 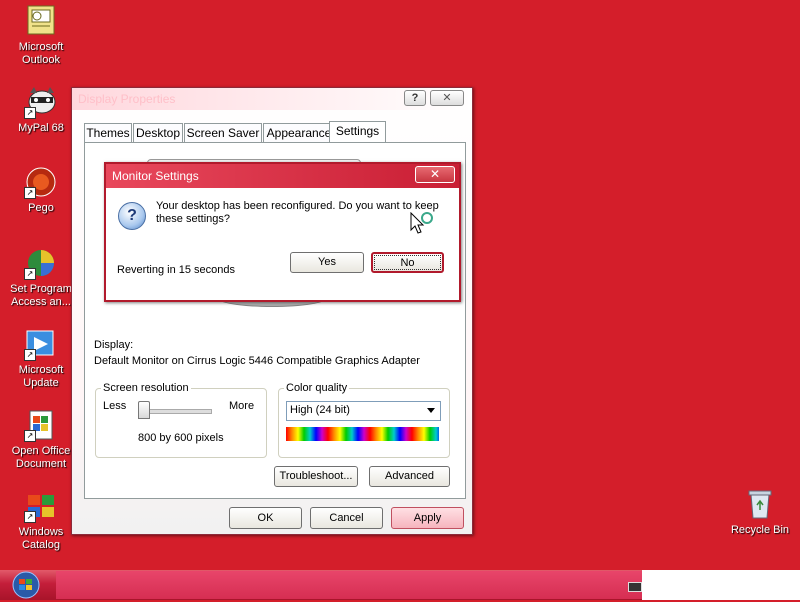 I want to click on desktop-icon-label: Set Program, so click(x=41, y=289).